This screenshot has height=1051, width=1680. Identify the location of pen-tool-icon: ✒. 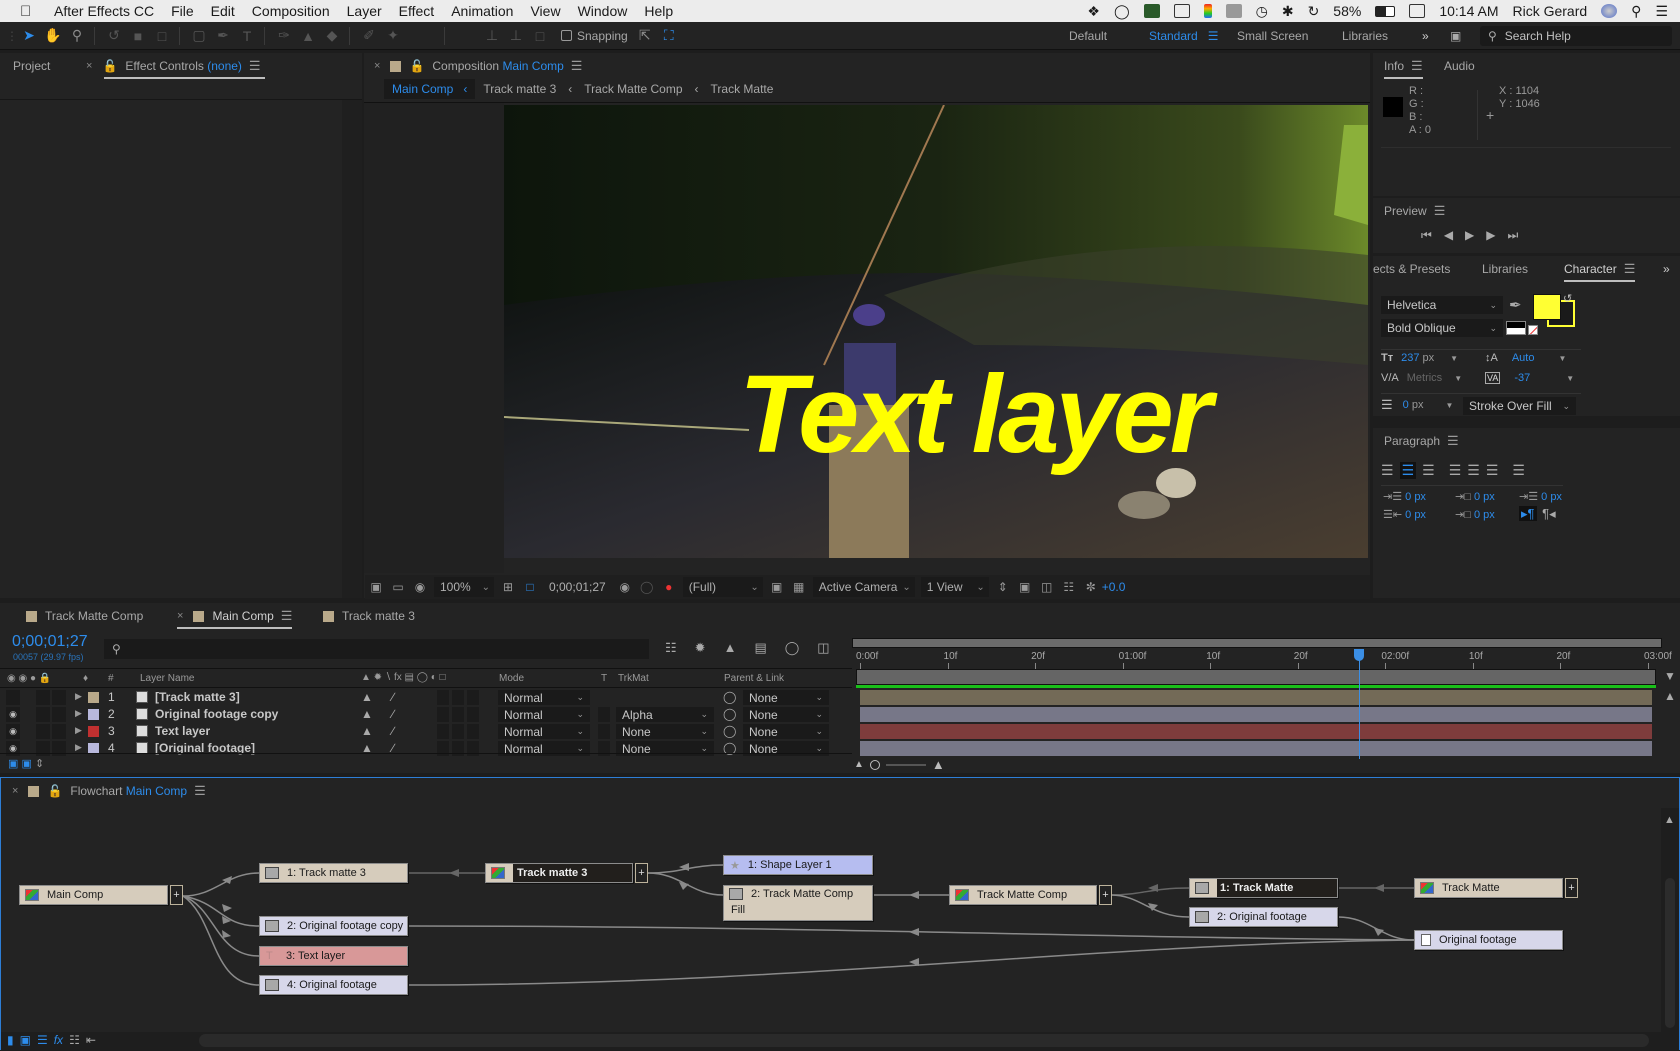
(223, 36).